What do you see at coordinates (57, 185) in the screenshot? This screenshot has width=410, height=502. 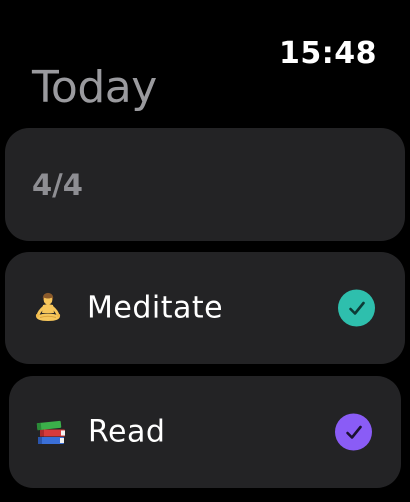 I see `completion-count: 4/4` at bounding box center [57, 185].